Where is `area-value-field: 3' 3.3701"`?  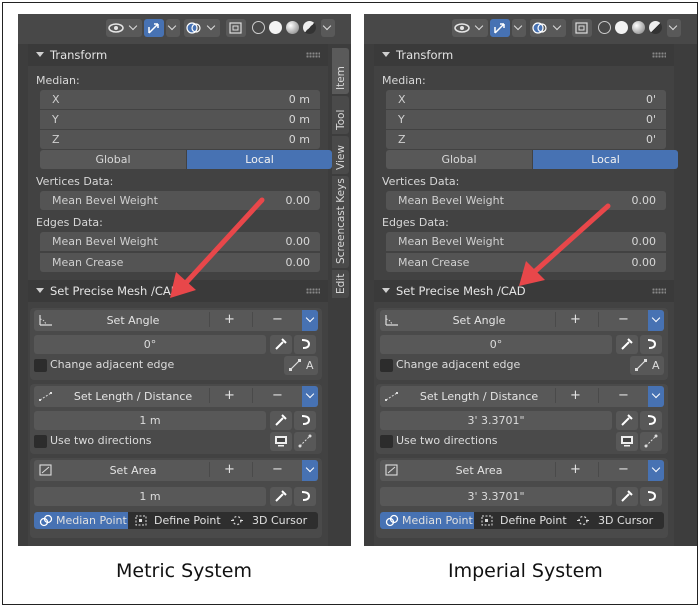
area-value-field: 3' 3.3701" is located at coordinates (496, 496).